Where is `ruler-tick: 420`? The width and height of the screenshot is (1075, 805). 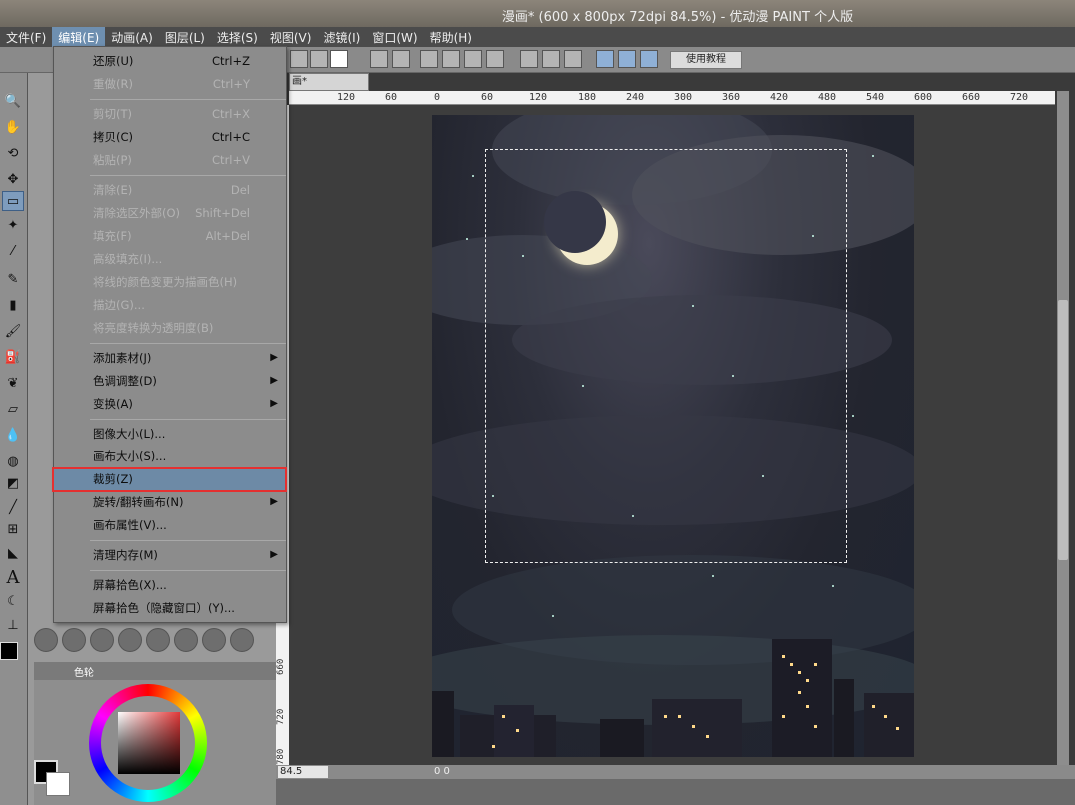
ruler-tick: 420 is located at coordinates (779, 97).